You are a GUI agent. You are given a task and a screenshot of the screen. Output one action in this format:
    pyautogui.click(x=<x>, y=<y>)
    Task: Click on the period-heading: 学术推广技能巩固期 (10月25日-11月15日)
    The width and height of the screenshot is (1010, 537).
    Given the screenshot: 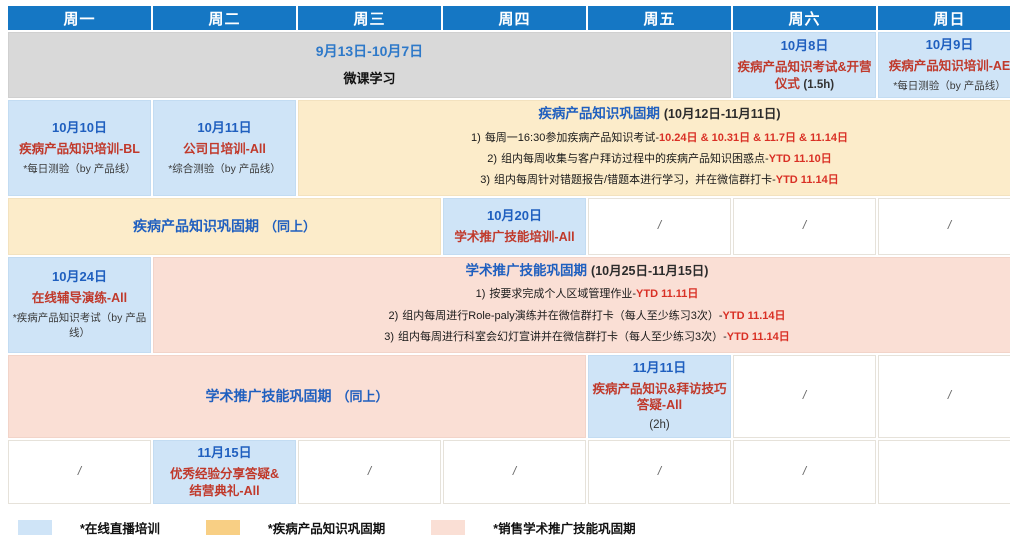 What is the action you would take?
    pyautogui.click(x=583, y=271)
    